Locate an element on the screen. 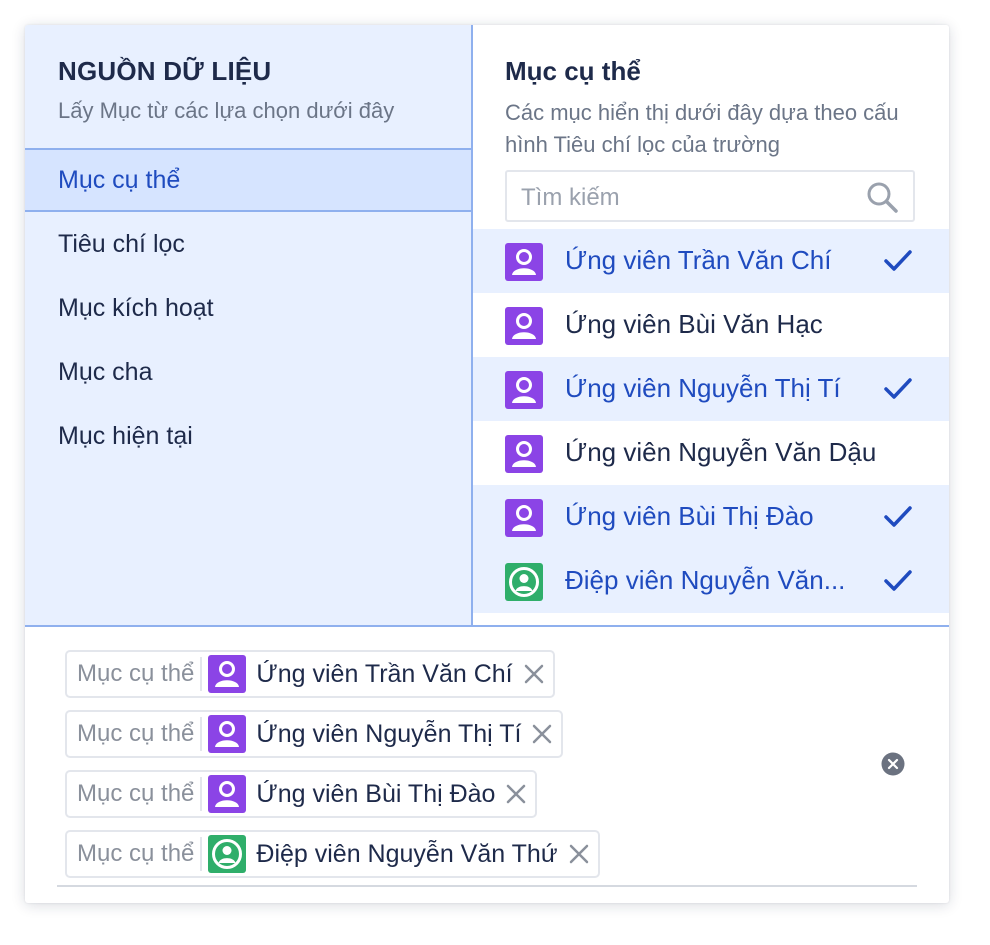 The image size is (990, 945). source-panel-title: NGUỒN DỮ LIỆU is located at coordinates (165, 71).